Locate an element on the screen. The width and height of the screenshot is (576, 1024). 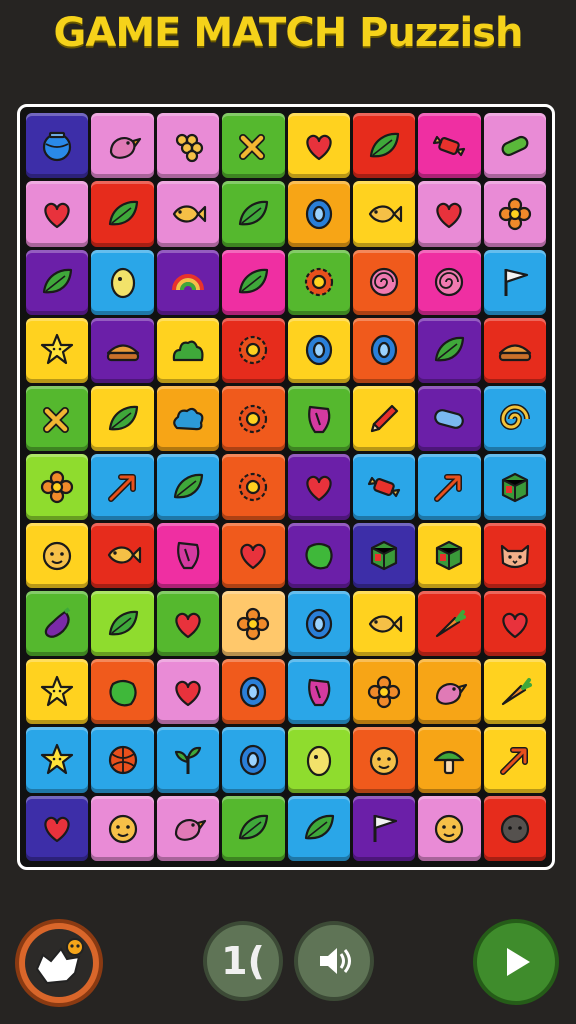
tile-bush is located at coordinates (188, 350).